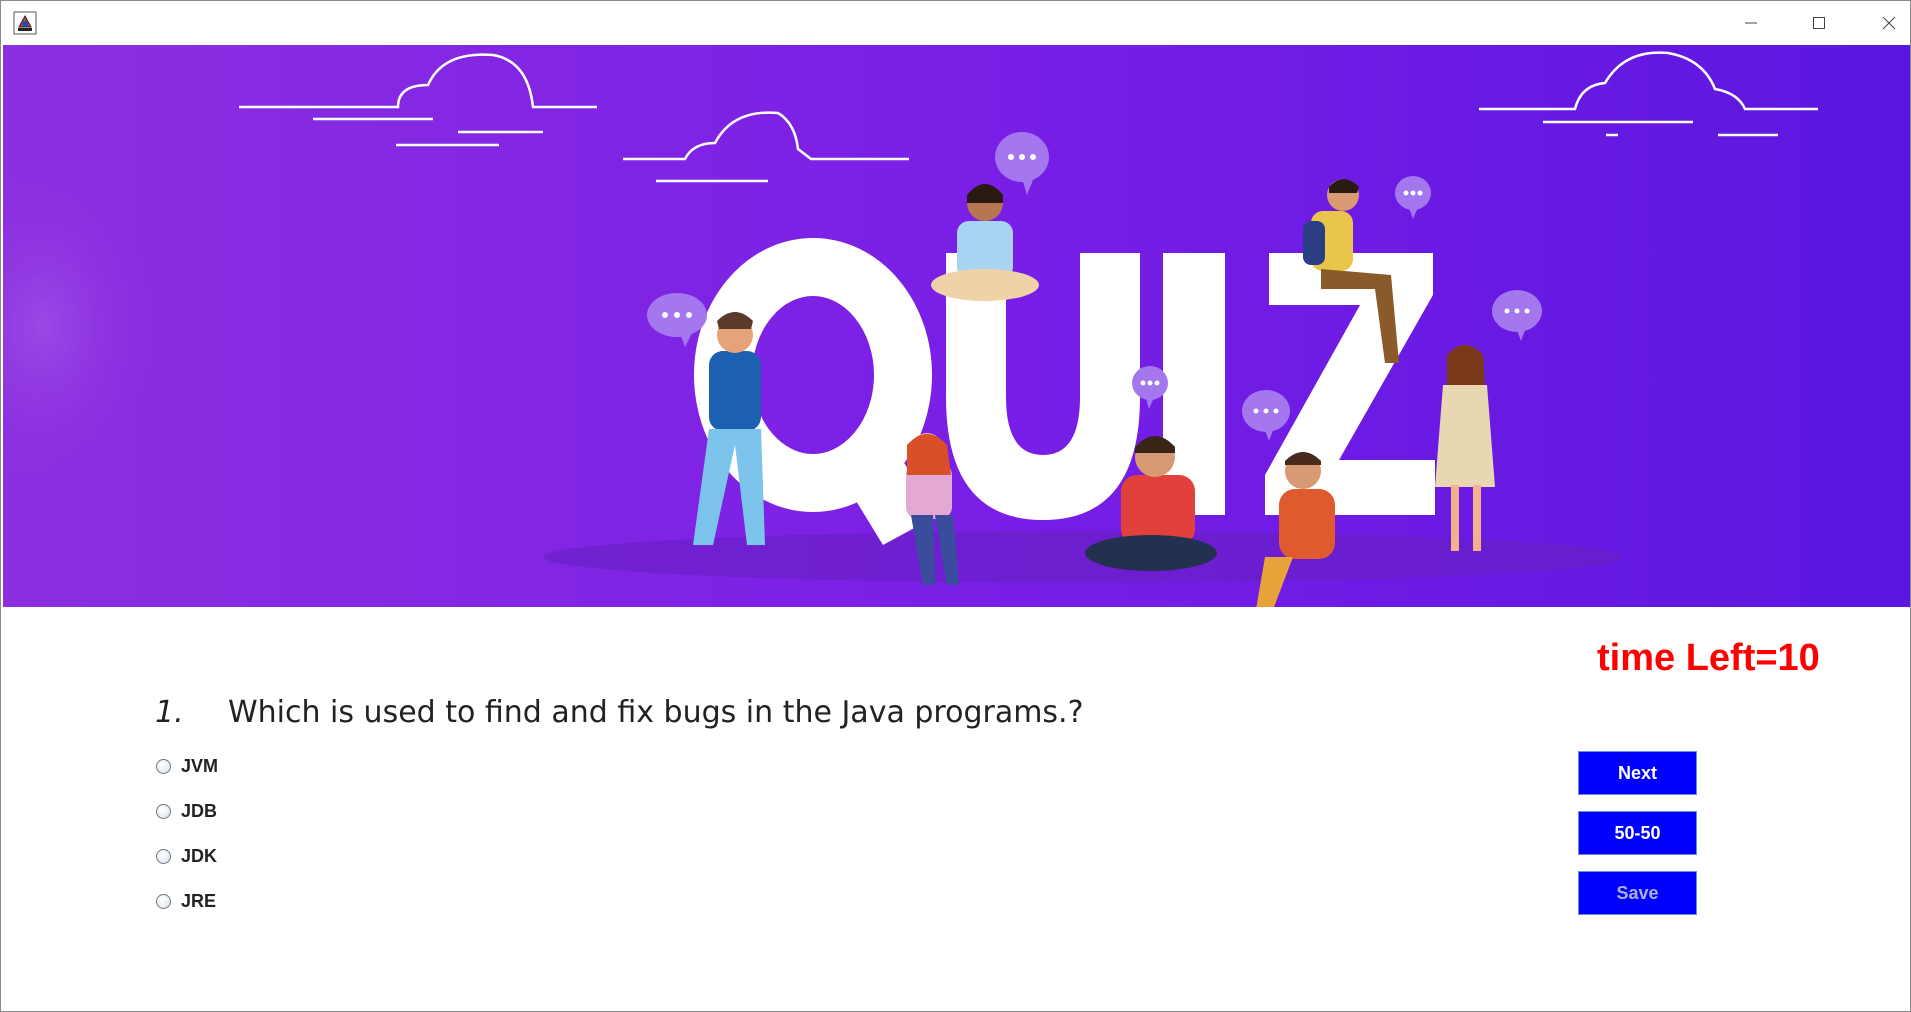  I want to click on close-button, so click(1884, 23).